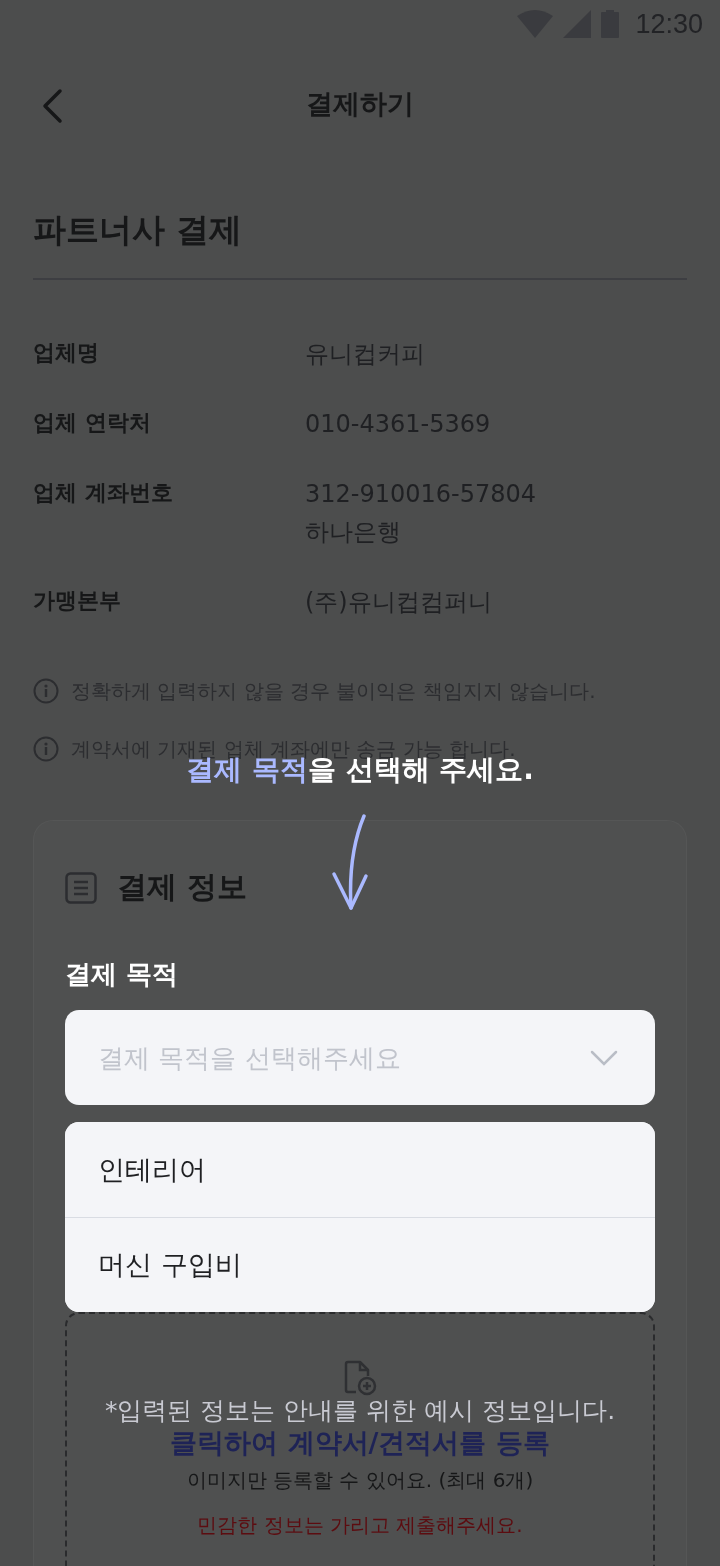  Describe the element at coordinates (360, 1264) in the screenshot. I see `dropdown-option: 머신 구입비` at that location.